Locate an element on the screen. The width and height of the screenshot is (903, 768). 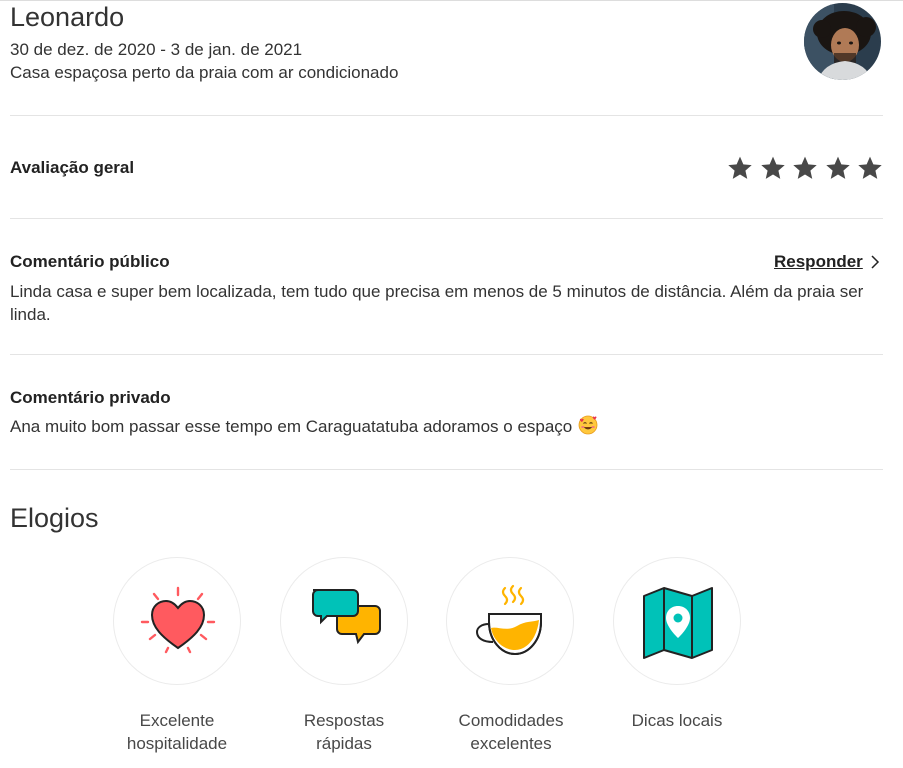
compliment-label-hospitality: Excelente hospitalidade is located at coordinates (177, 732).